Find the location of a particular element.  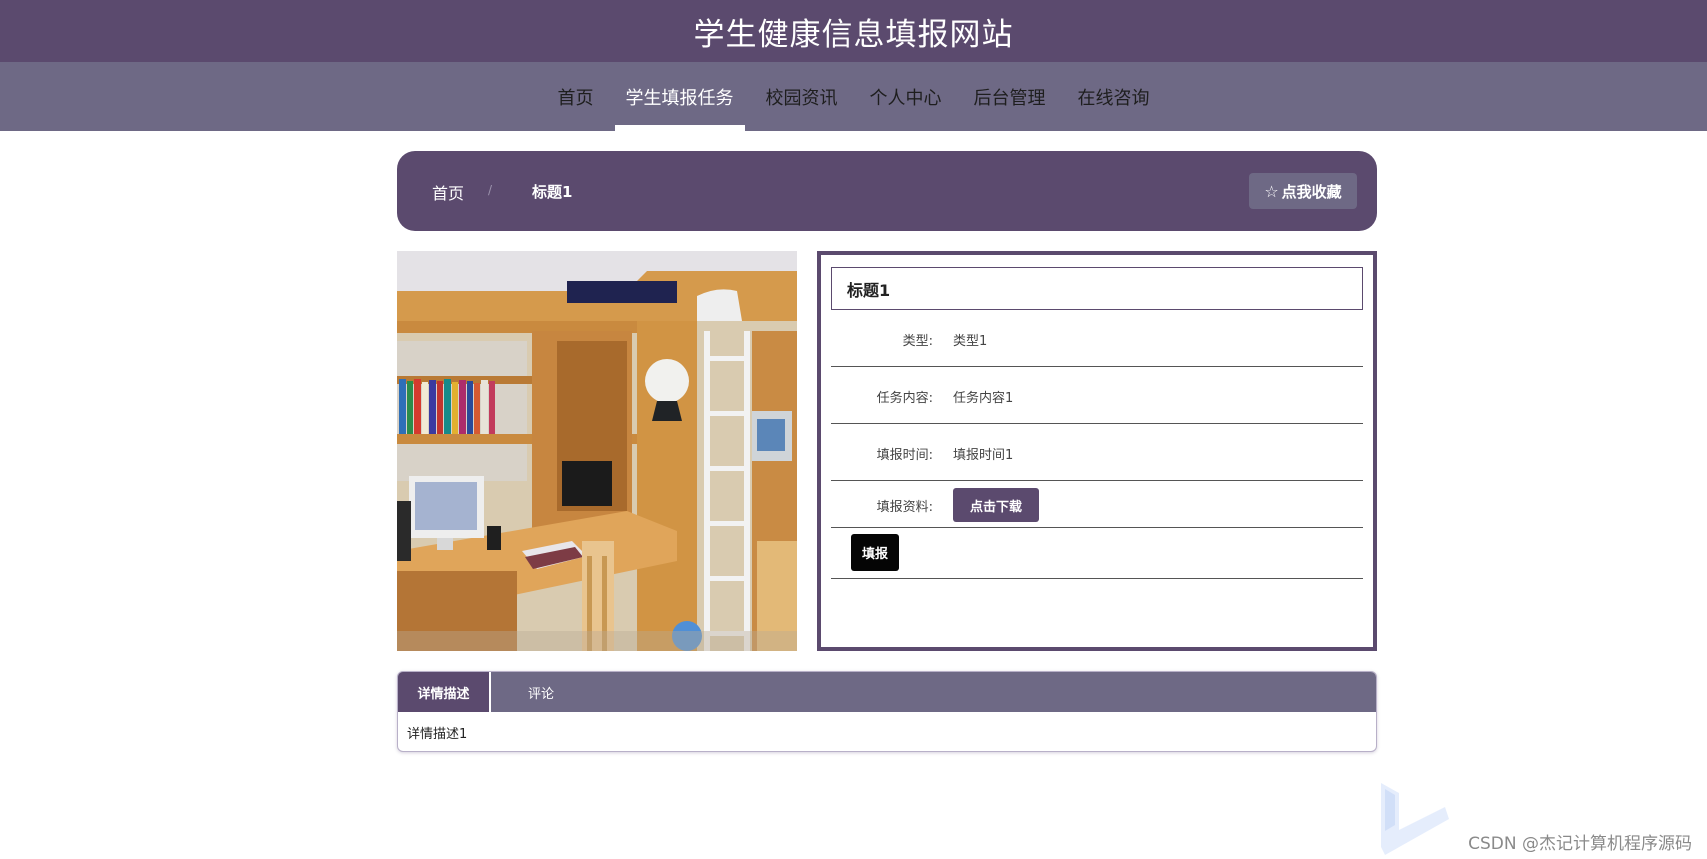

favorite-button-label: 点我收藏 is located at coordinates (1311, 191).